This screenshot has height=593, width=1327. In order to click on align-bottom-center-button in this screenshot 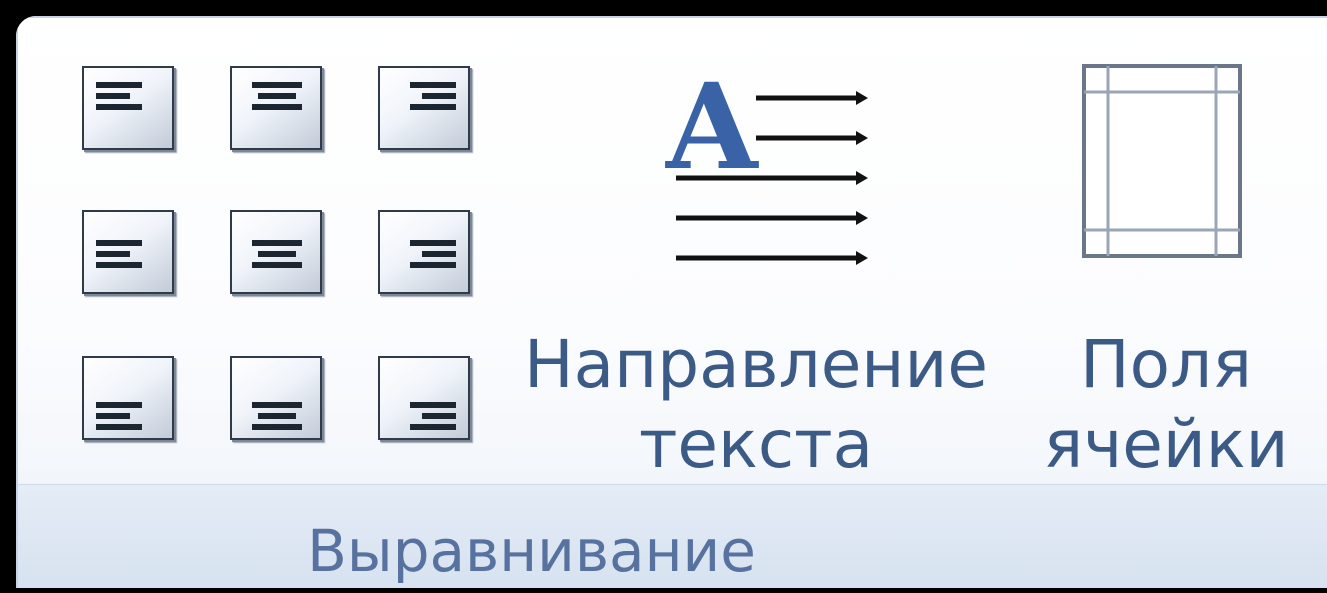, I will do `click(276, 398)`.